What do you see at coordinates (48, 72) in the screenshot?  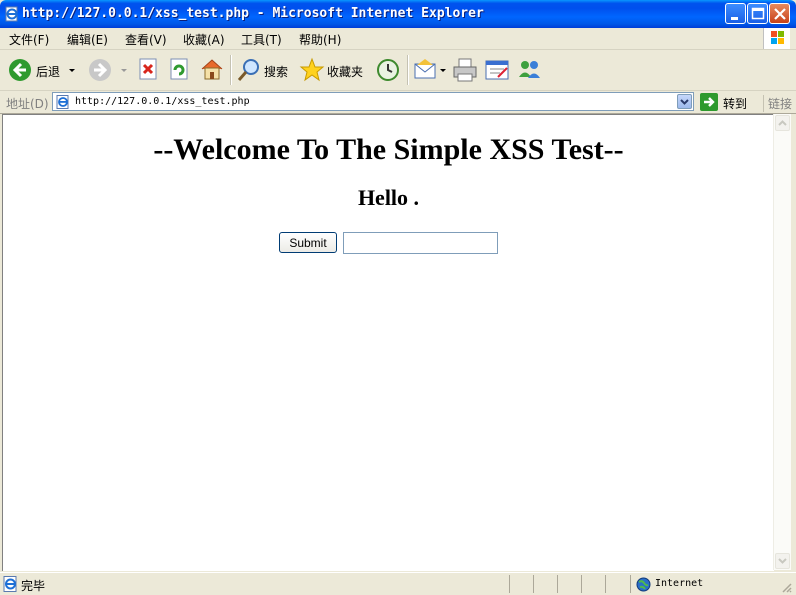 I see `back-label: 后退` at bounding box center [48, 72].